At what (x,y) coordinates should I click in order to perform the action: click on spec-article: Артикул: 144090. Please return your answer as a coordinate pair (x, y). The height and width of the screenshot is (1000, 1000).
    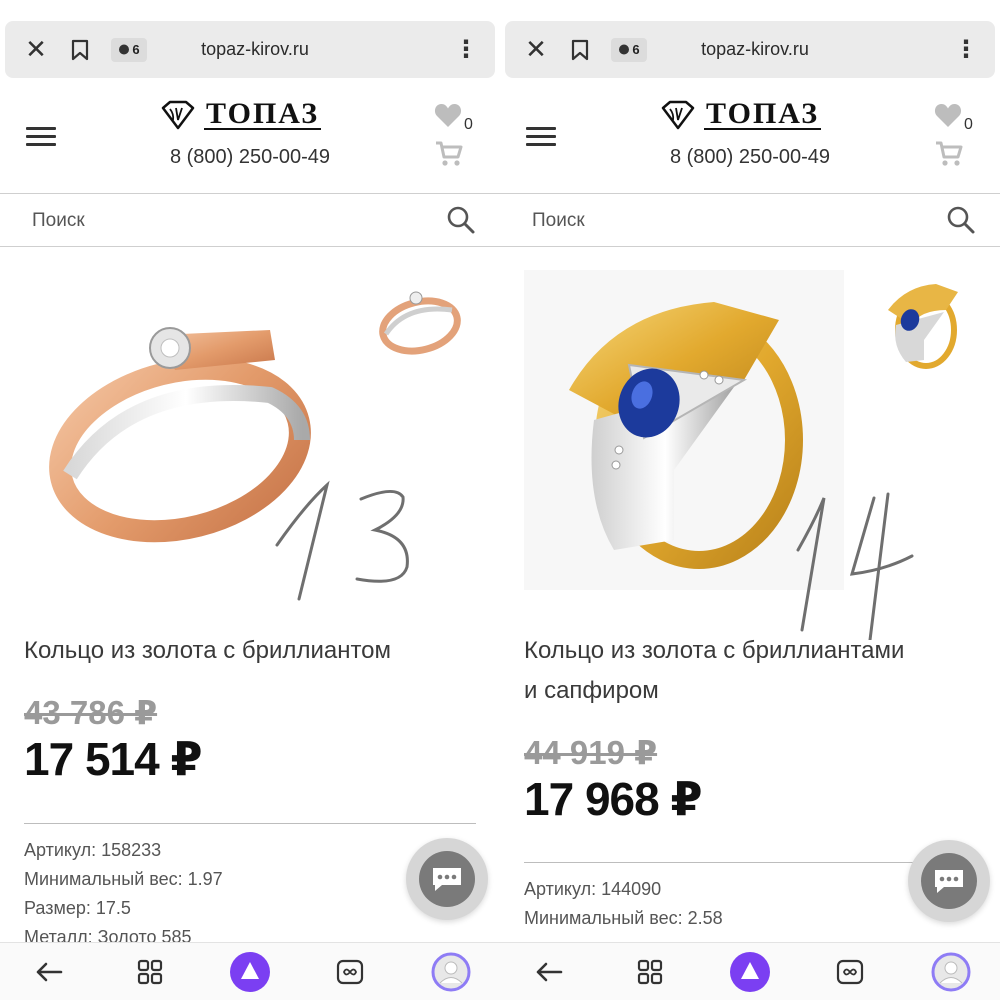
    Looking at the image, I should click on (593, 889).